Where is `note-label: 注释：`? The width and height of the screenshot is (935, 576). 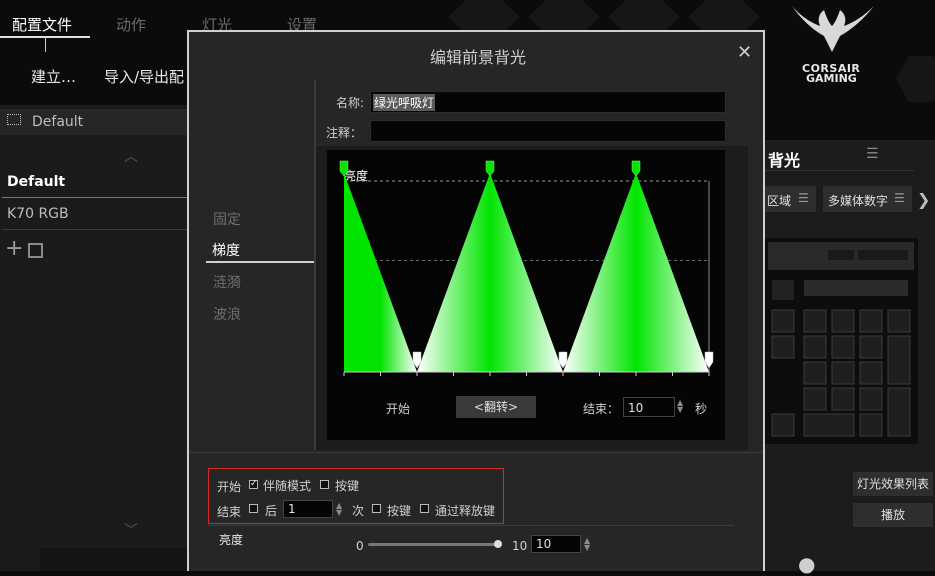 note-label: 注释： is located at coordinates (344, 133).